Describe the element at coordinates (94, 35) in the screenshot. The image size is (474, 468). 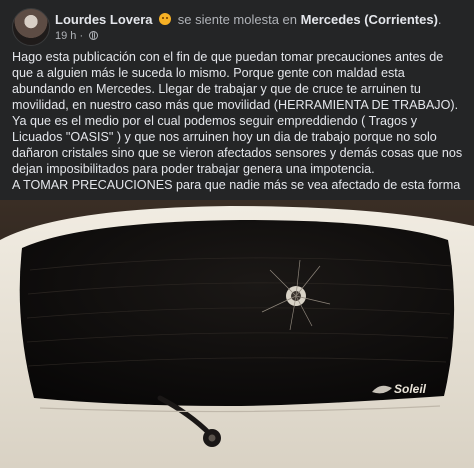
I see `globe-icon` at that location.